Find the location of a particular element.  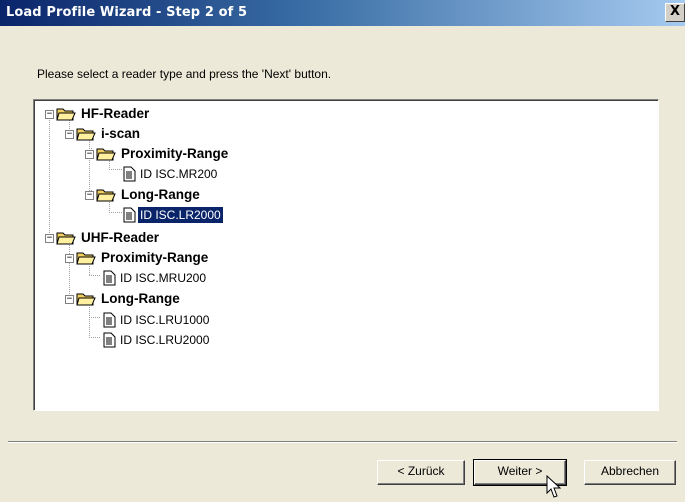

tree-node-label: ID ISC.MR200 is located at coordinates (179, 174).